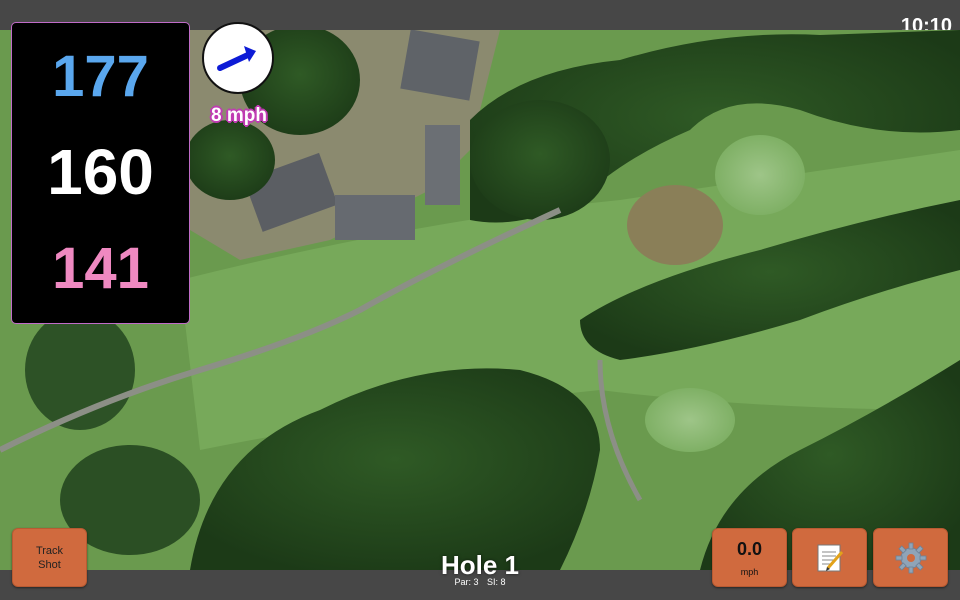  I want to click on track-shot-button: Track Shot, so click(49, 557).